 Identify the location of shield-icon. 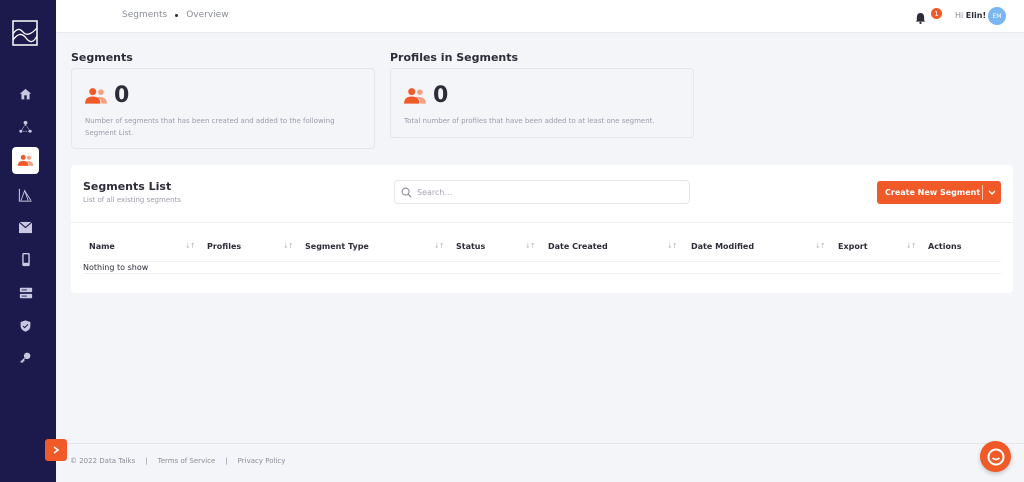
(25, 325).